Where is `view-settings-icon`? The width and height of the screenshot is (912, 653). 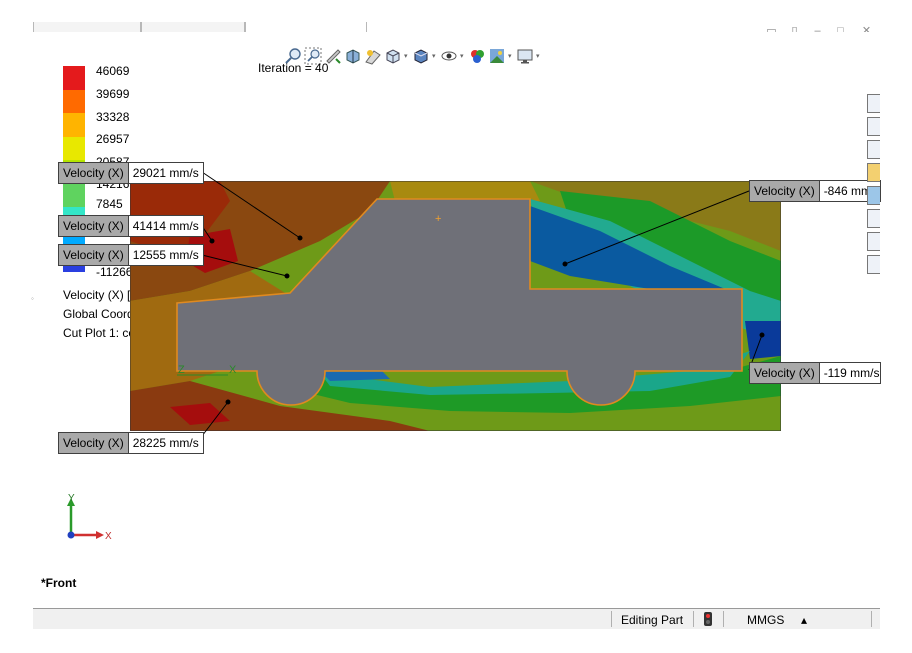 view-settings-icon is located at coordinates (525, 56).